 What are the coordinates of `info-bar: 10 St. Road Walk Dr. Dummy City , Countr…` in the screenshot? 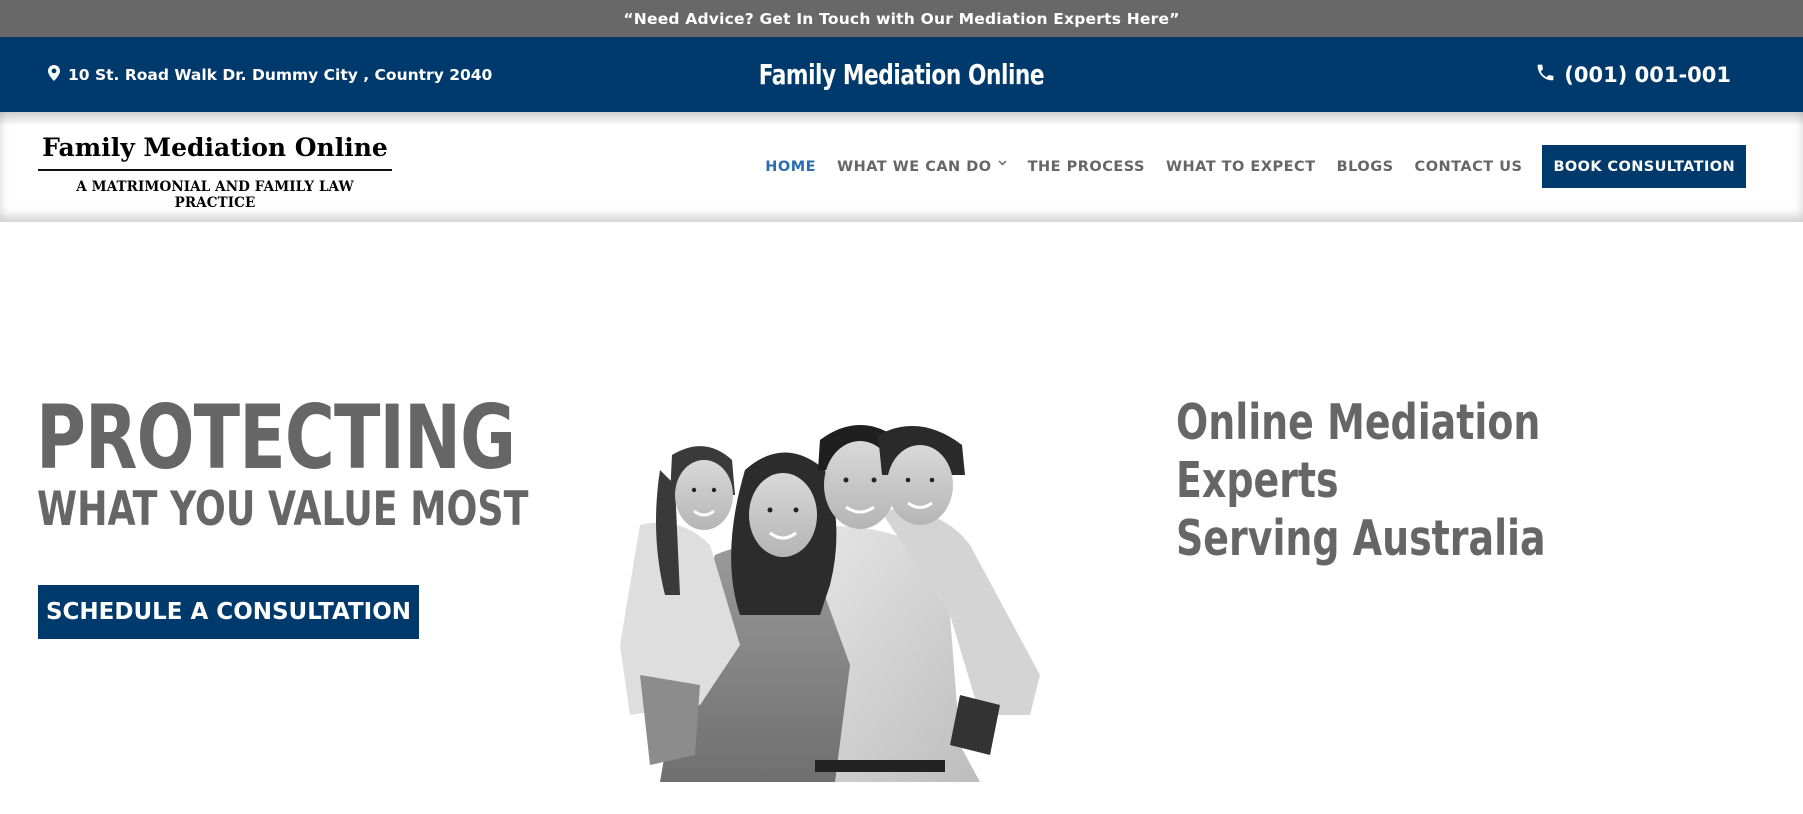 It's located at (901, 74).